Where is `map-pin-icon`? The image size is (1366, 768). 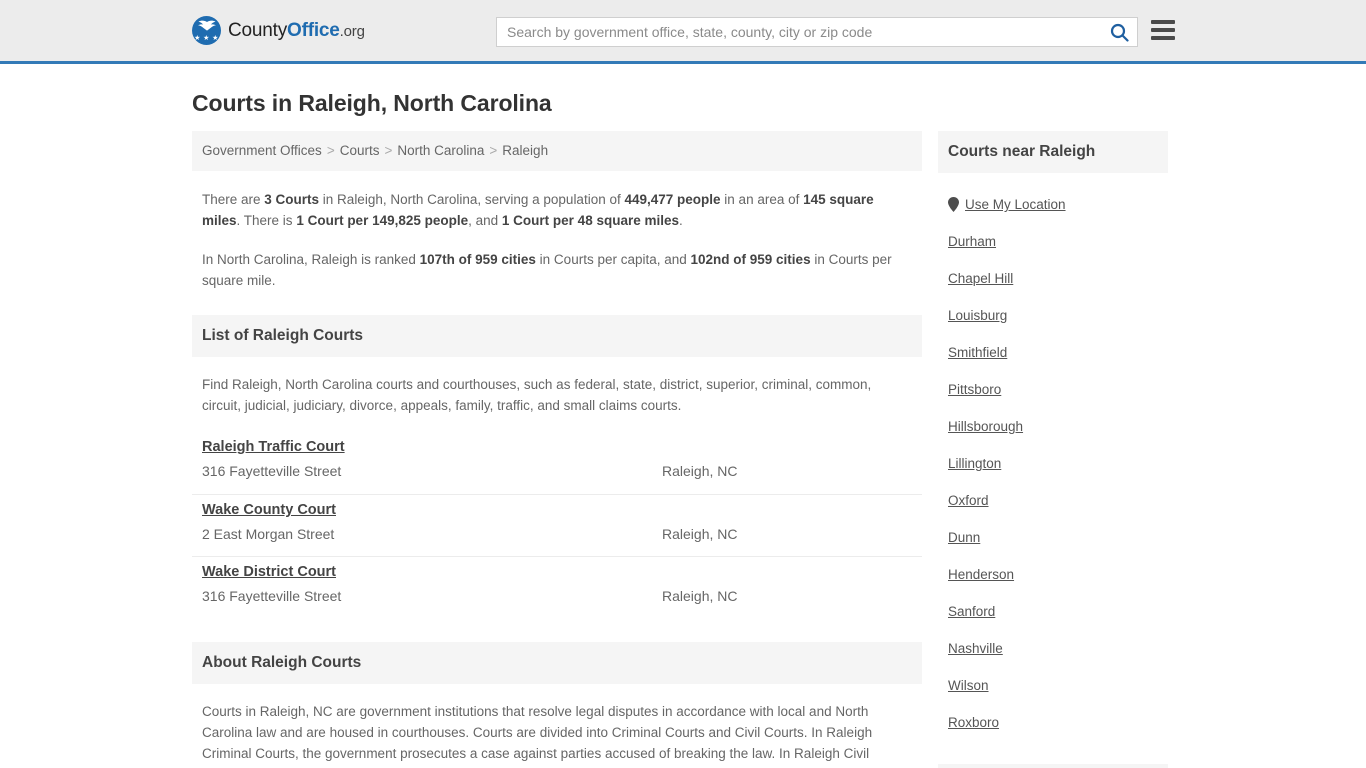 map-pin-icon is located at coordinates (953, 204).